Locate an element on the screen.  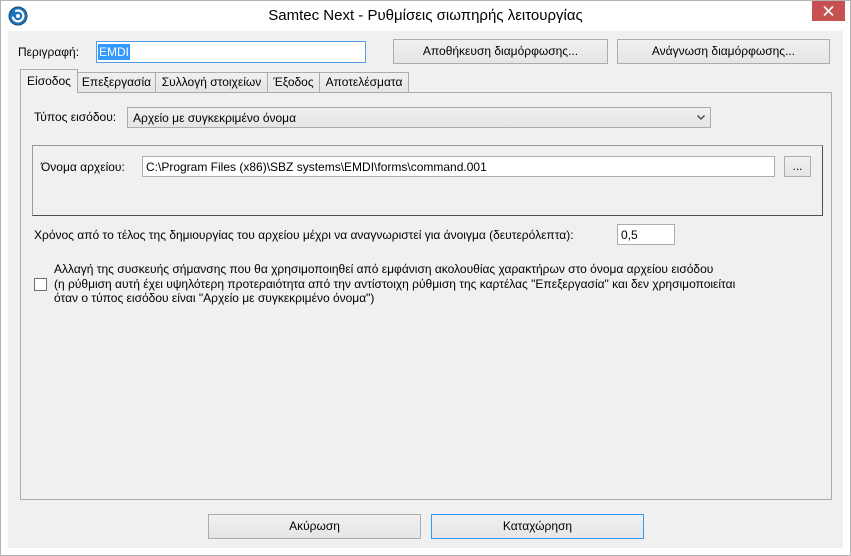
cancel-button: Ακύρωση is located at coordinates (314, 526).